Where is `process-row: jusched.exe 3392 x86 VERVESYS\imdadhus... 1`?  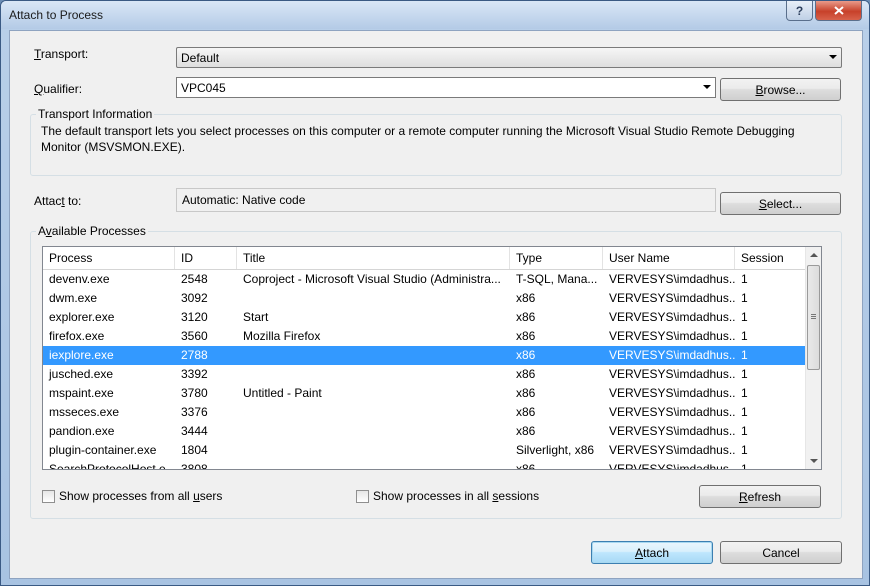
process-row: jusched.exe 3392 x86 VERVESYS\imdadhus... 1 is located at coordinates (424, 374).